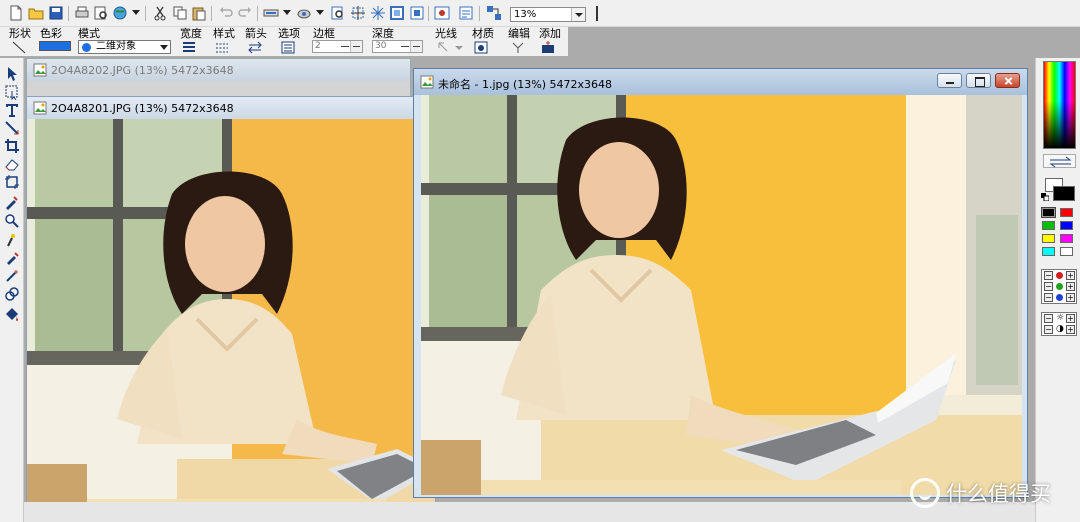 The width and height of the screenshot is (1080, 522). I want to click on camera-dropdown-icon, so click(320, 12).